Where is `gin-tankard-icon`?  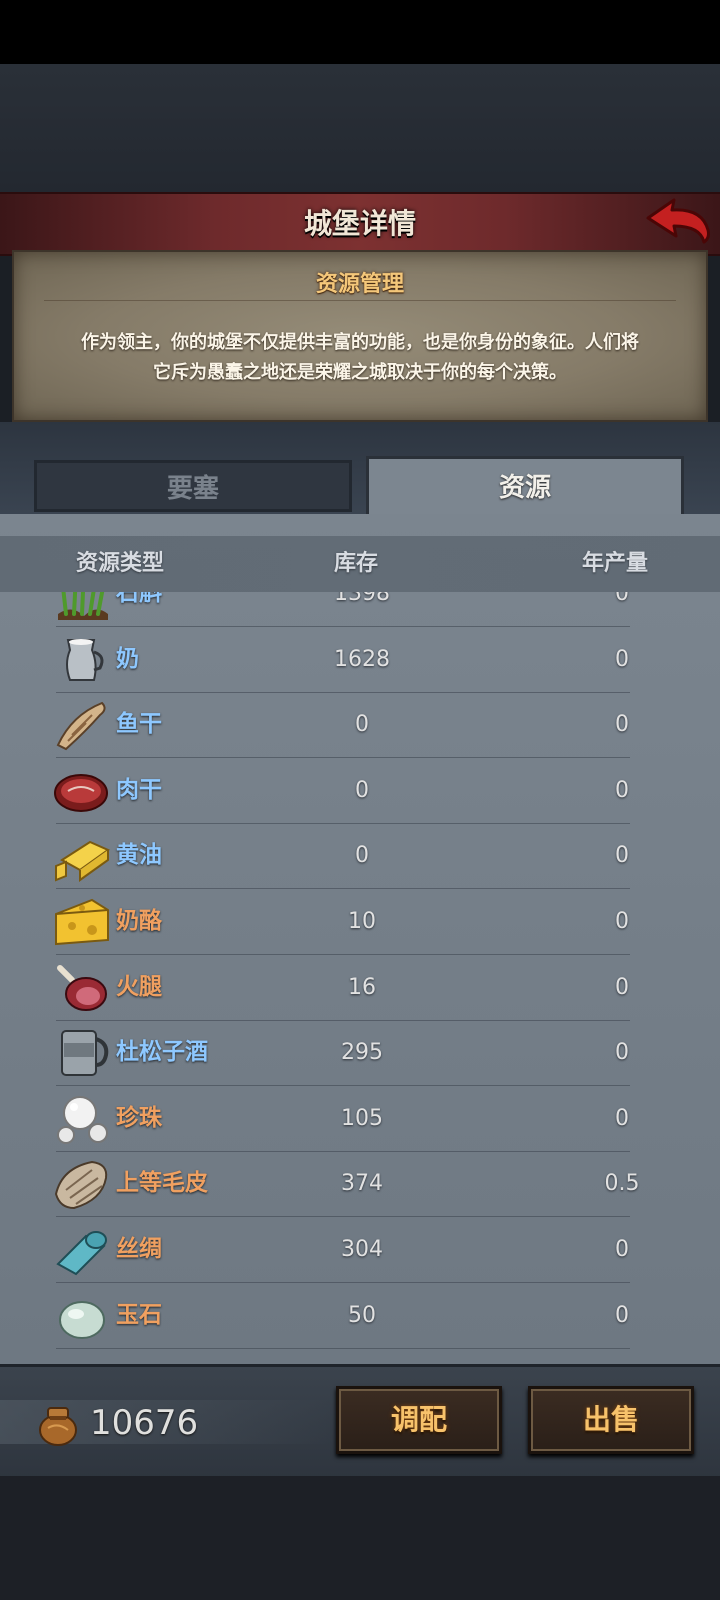 gin-tankard-icon is located at coordinates (81, 1052).